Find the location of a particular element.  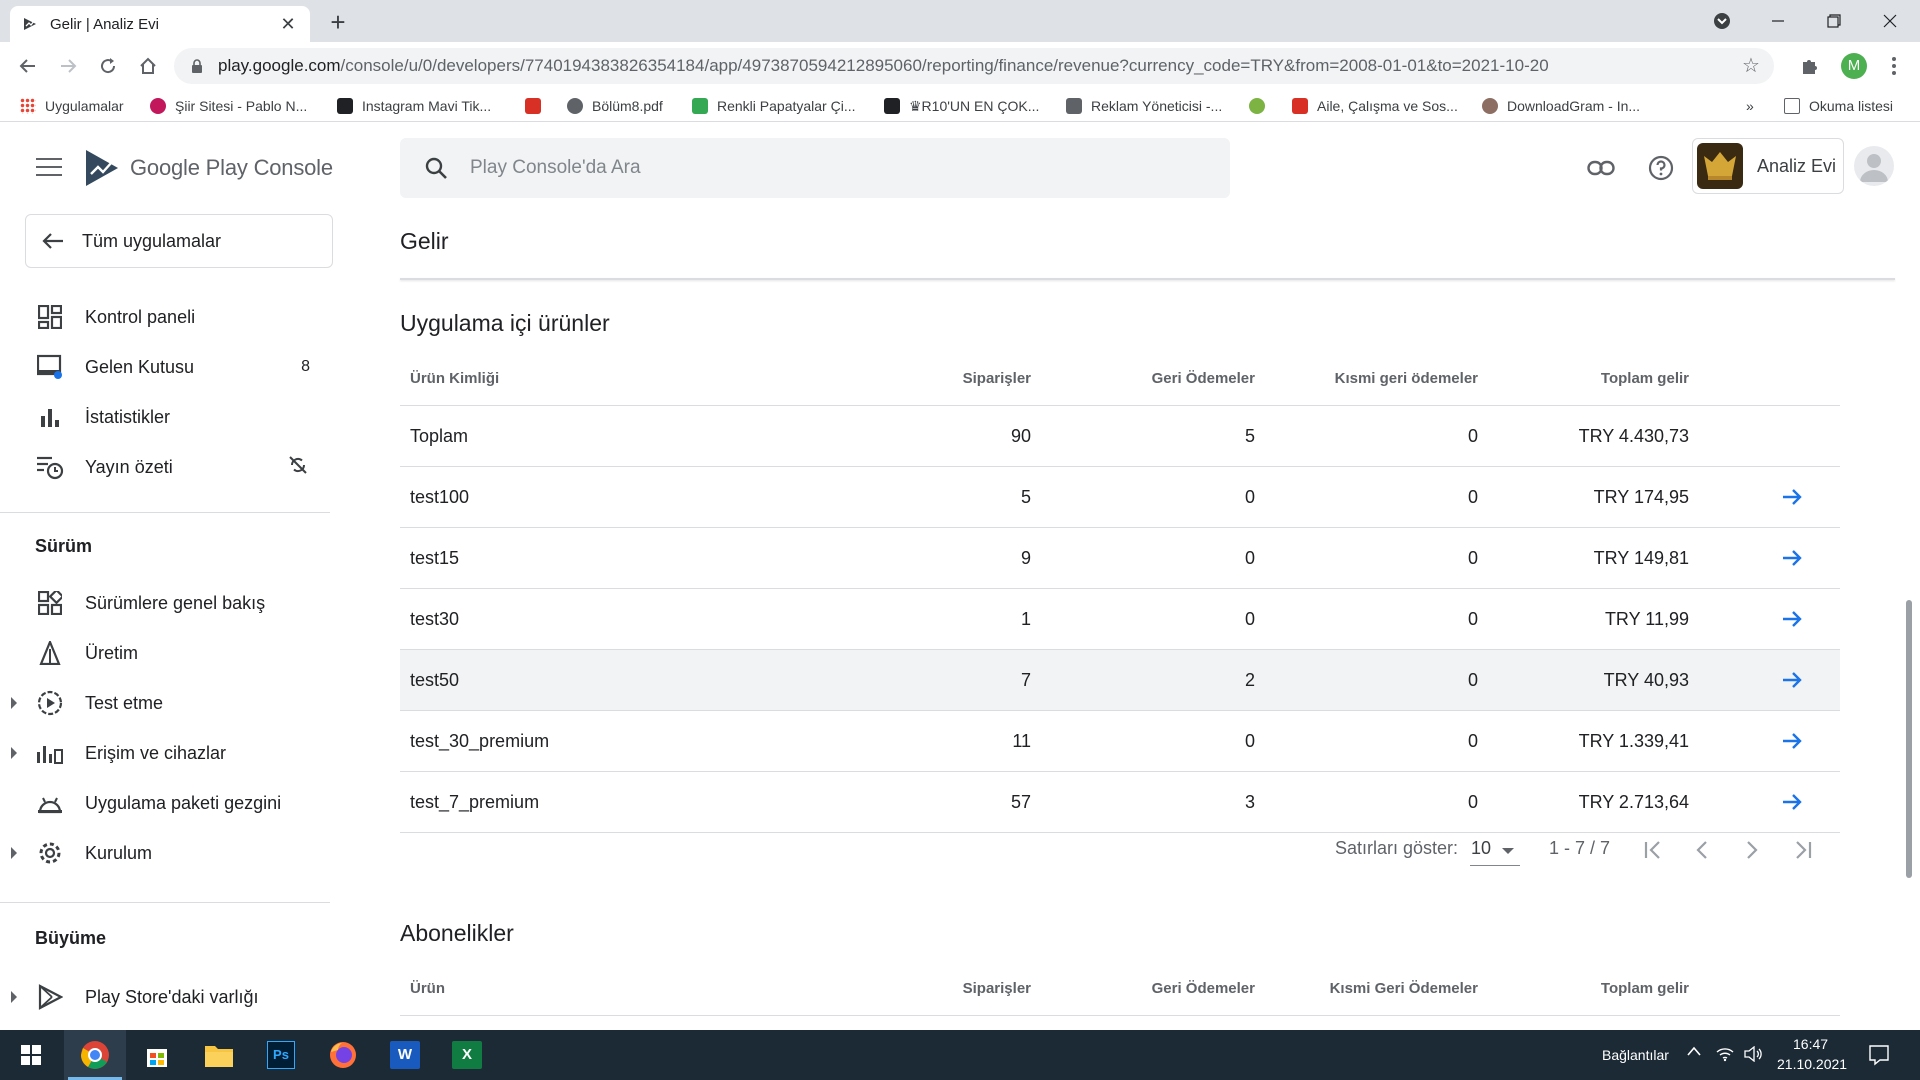

instagram-icon is located at coordinates (1490, 106).